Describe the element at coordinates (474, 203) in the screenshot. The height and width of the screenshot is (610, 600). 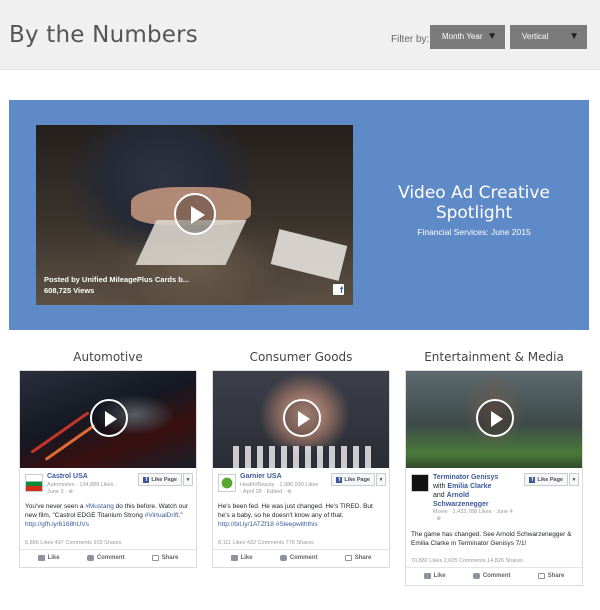
I see `spotlight-title: Video Ad Creative Spotlight` at that location.